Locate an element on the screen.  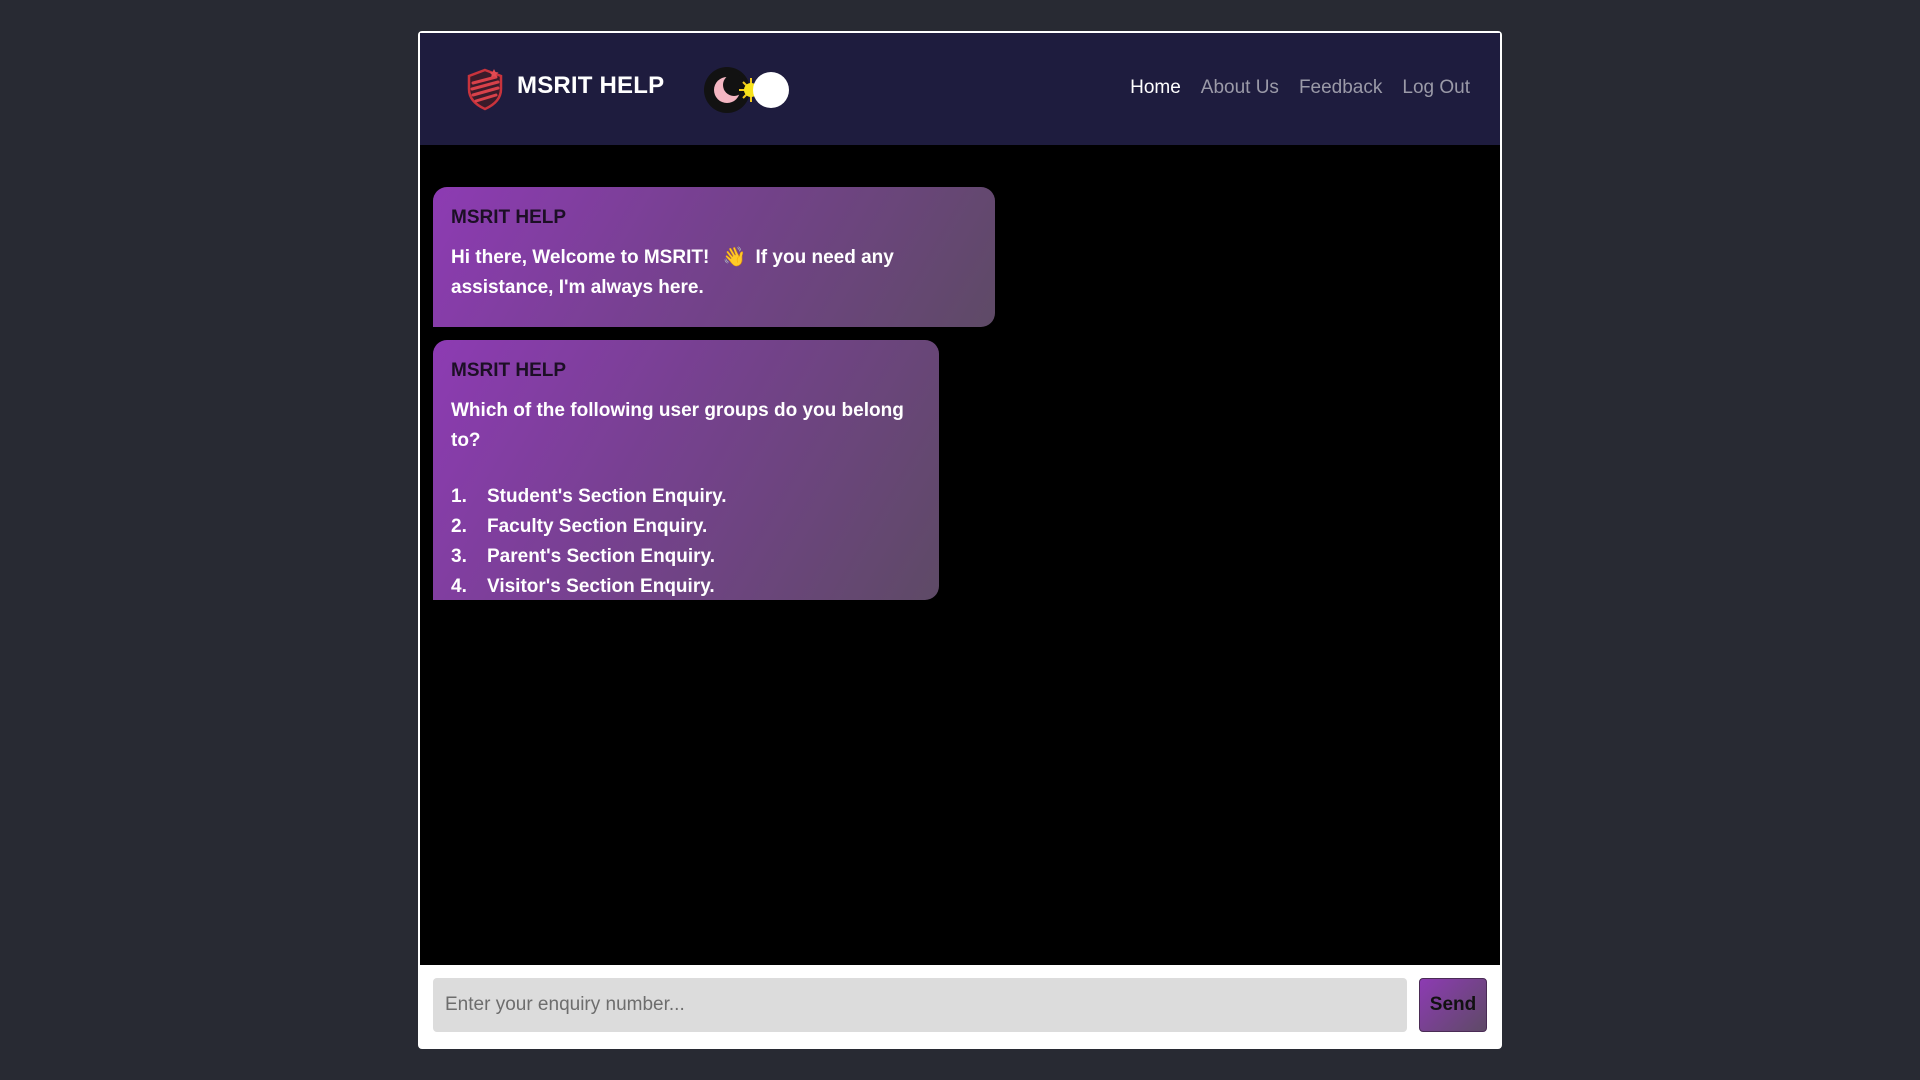
nav-log-out: Log Out is located at coordinates (1436, 88).